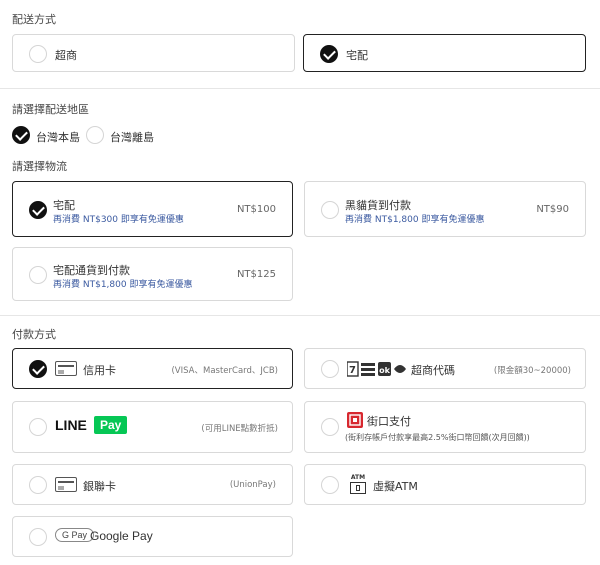 This screenshot has height=565, width=600. I want to click on payment-option-label: 信用卡, so click(99, 370).